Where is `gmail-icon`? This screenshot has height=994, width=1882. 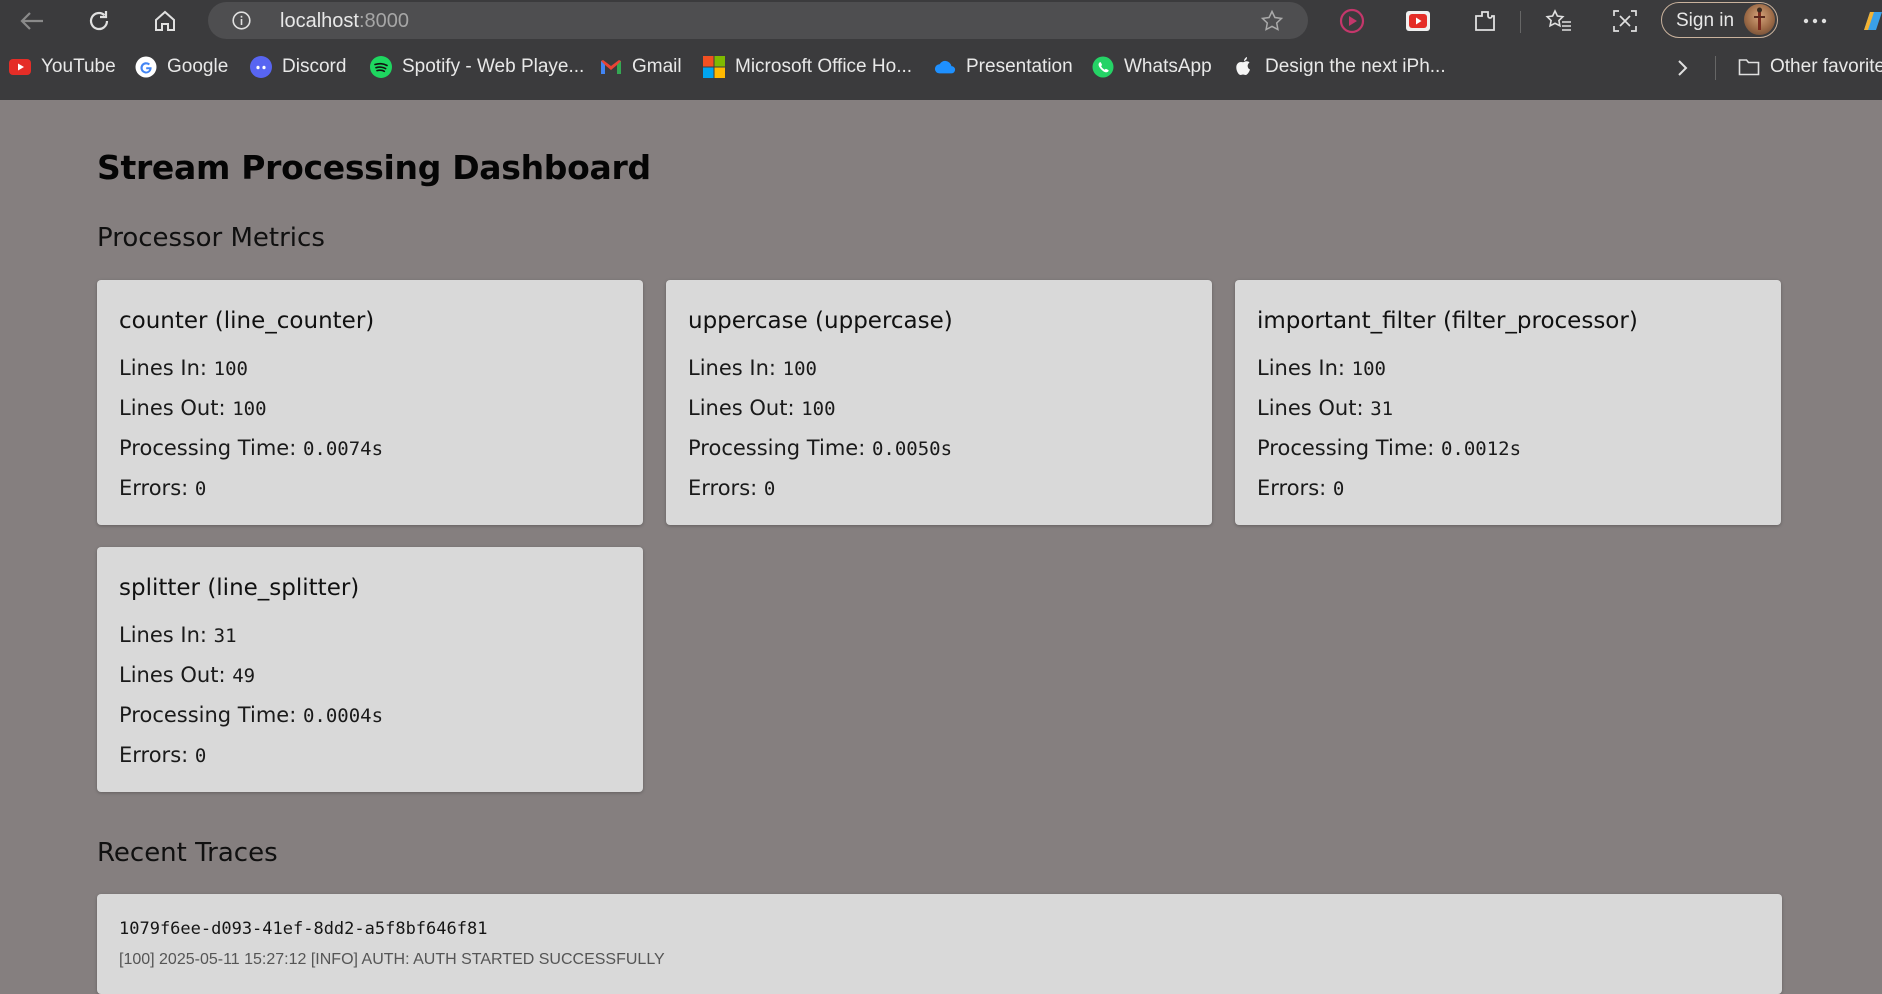 gmail-icon is located at coordinates (611, 67).